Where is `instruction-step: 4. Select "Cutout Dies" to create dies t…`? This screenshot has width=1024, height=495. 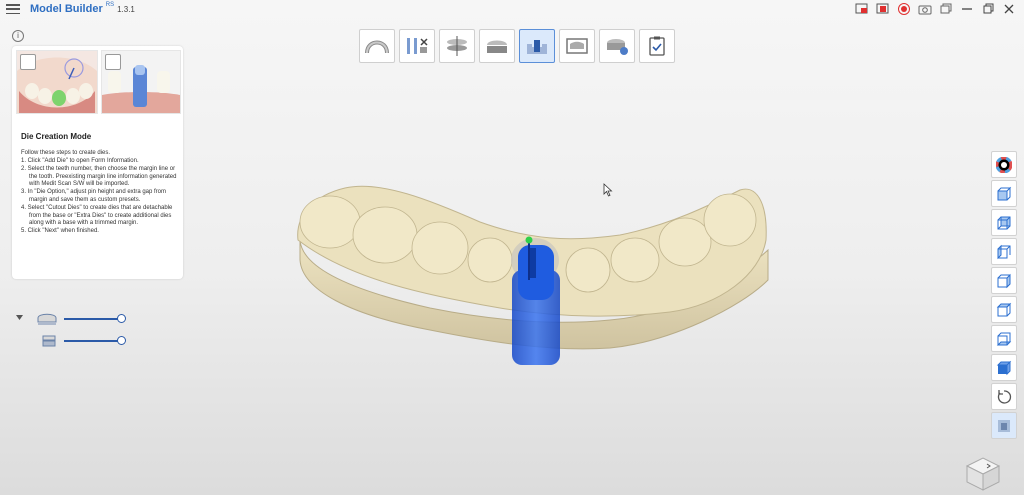
instruction-step: 4. Select "Cutout Dies" to create dies t… is located at coordinates (97, 215).